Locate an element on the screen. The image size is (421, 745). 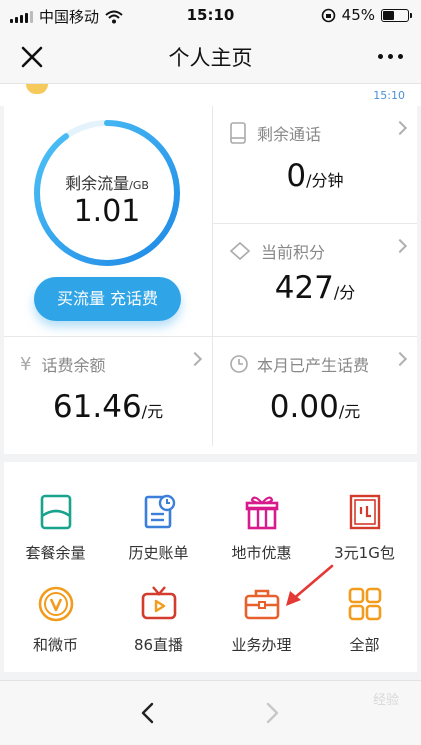
service-label: 套餐余量 is located at coordinates (55, 553).